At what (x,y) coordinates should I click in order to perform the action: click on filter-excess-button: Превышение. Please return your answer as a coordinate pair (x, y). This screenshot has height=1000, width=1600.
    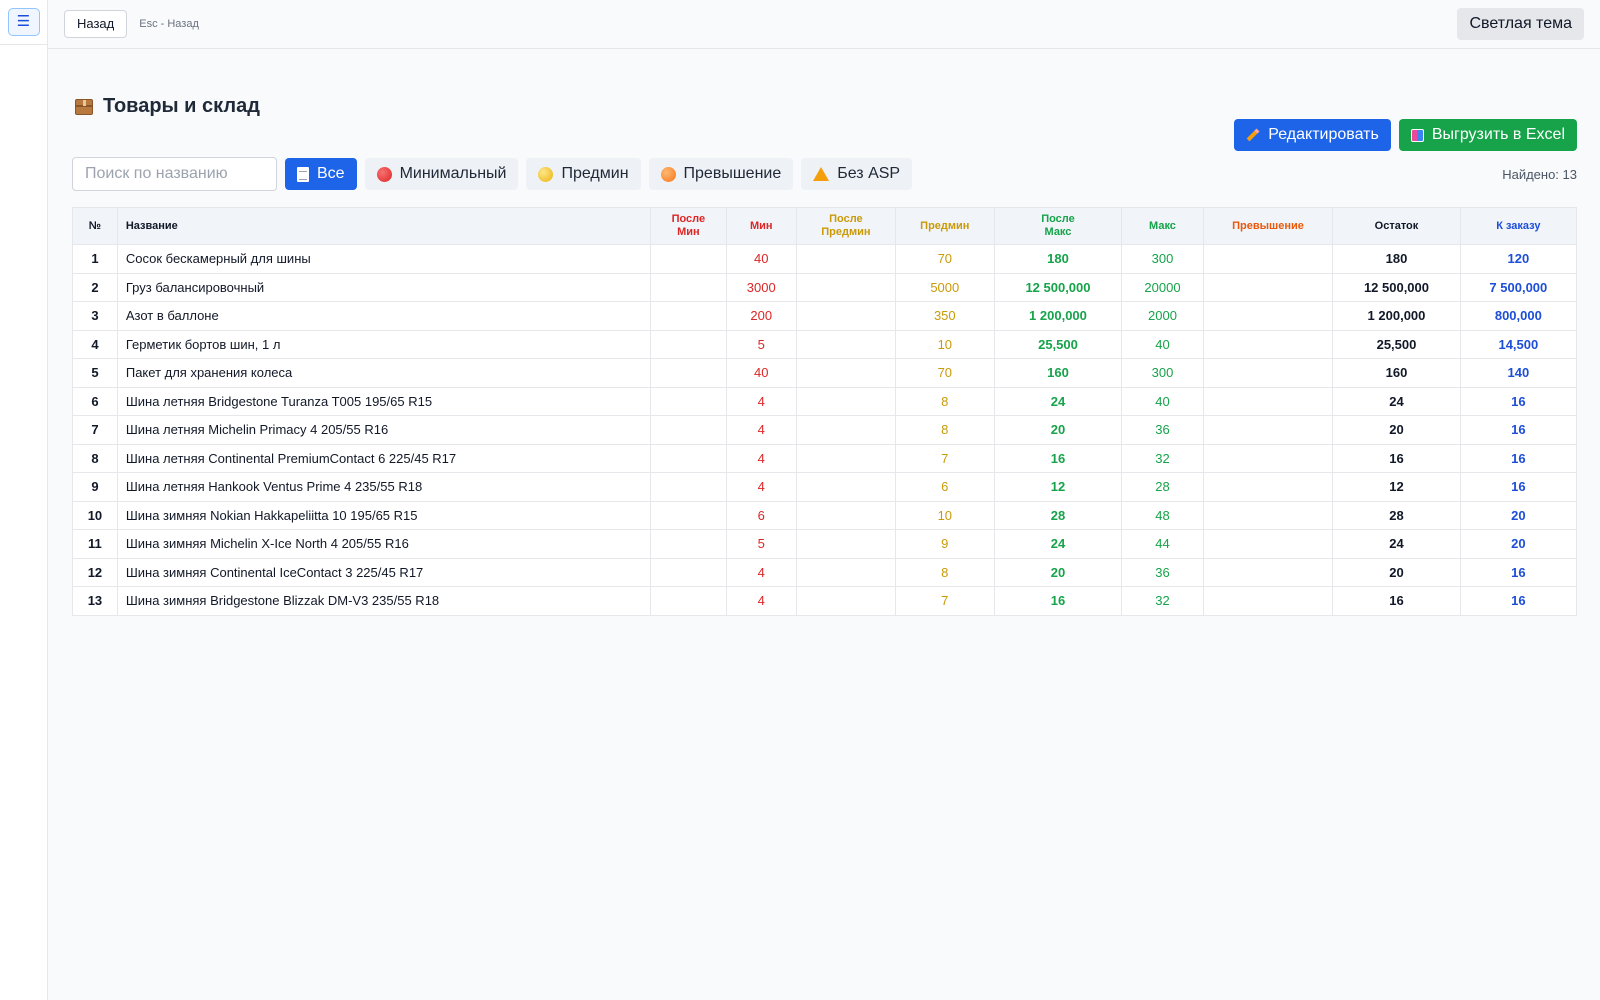
    Looking at the image, I should click on (721, 174).